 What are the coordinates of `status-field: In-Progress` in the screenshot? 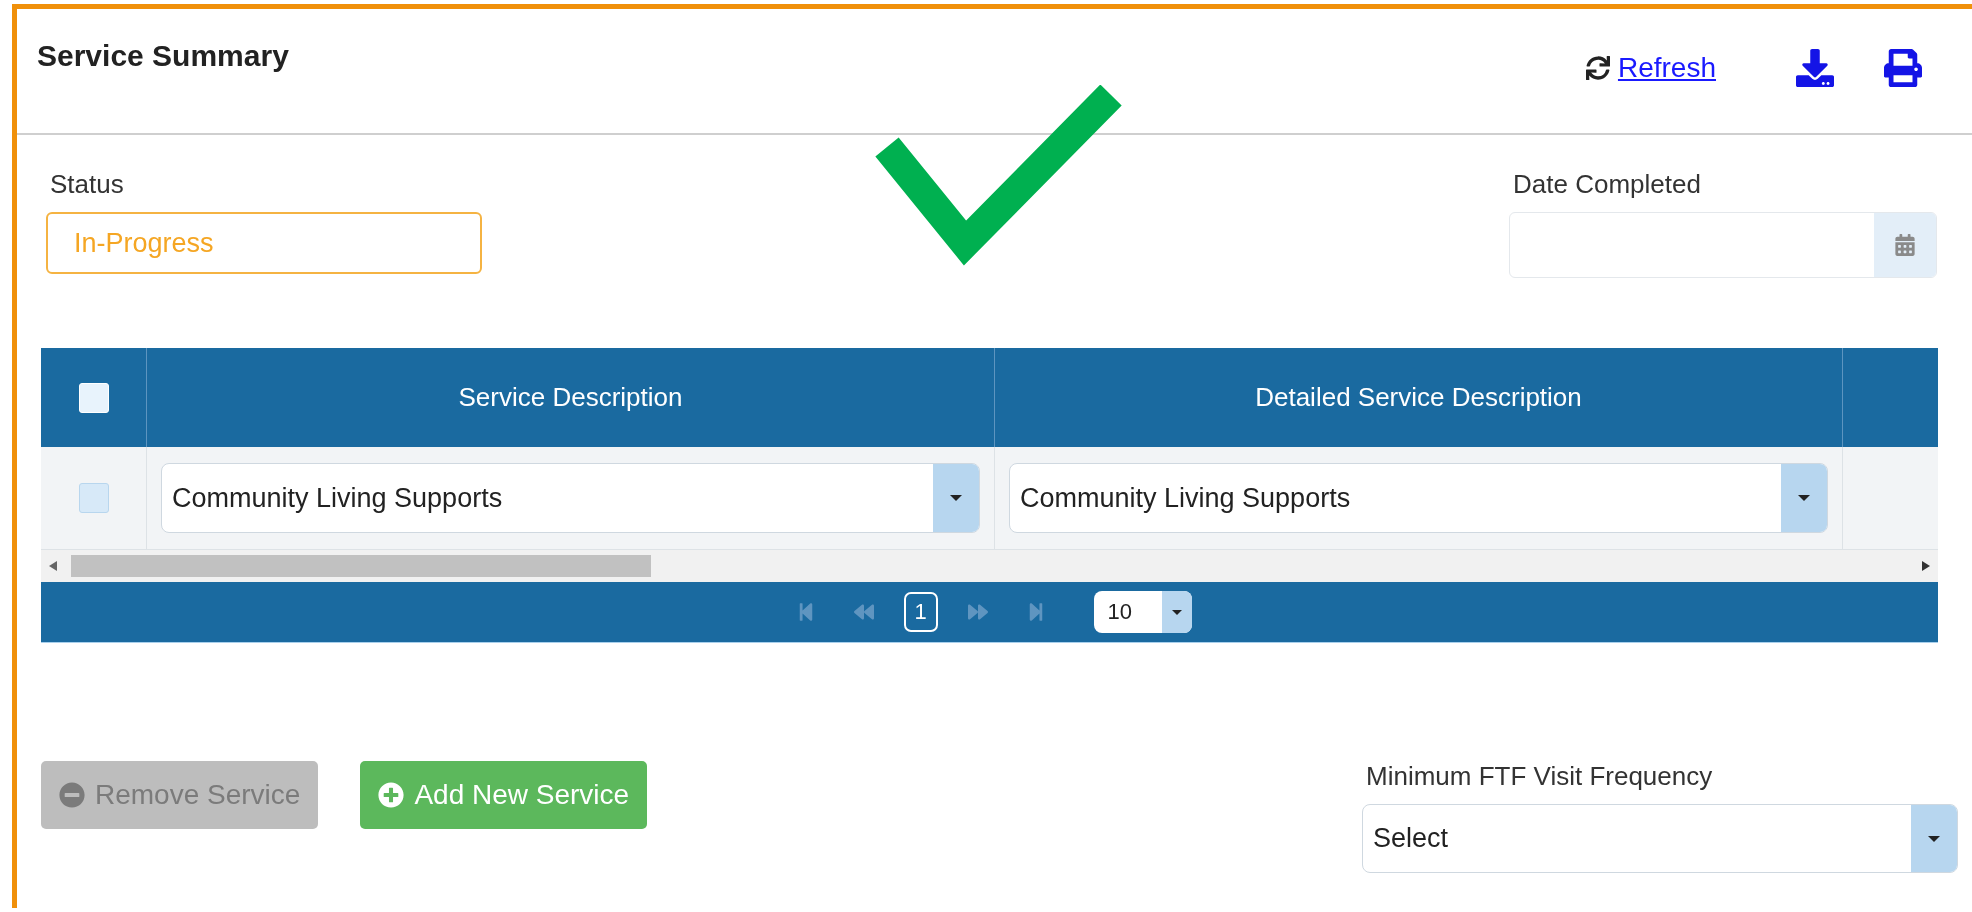 It's located at (264, 243).